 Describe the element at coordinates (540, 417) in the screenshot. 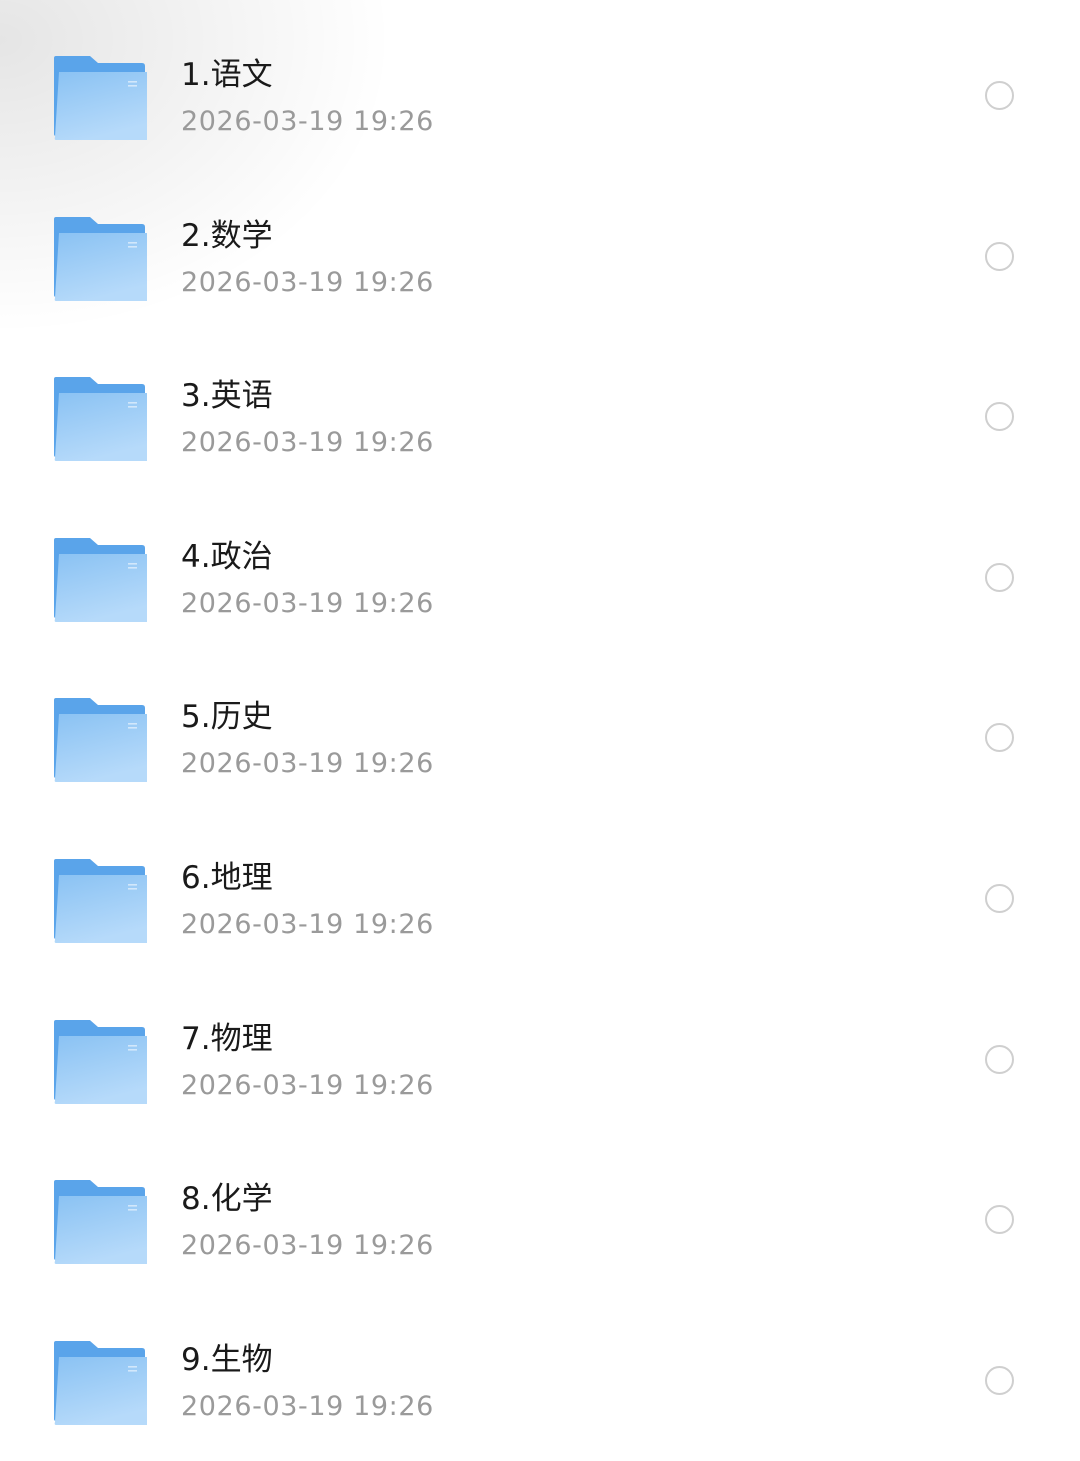

I see `list-item: 3.英语 2026-03-19 19:26` at that location.